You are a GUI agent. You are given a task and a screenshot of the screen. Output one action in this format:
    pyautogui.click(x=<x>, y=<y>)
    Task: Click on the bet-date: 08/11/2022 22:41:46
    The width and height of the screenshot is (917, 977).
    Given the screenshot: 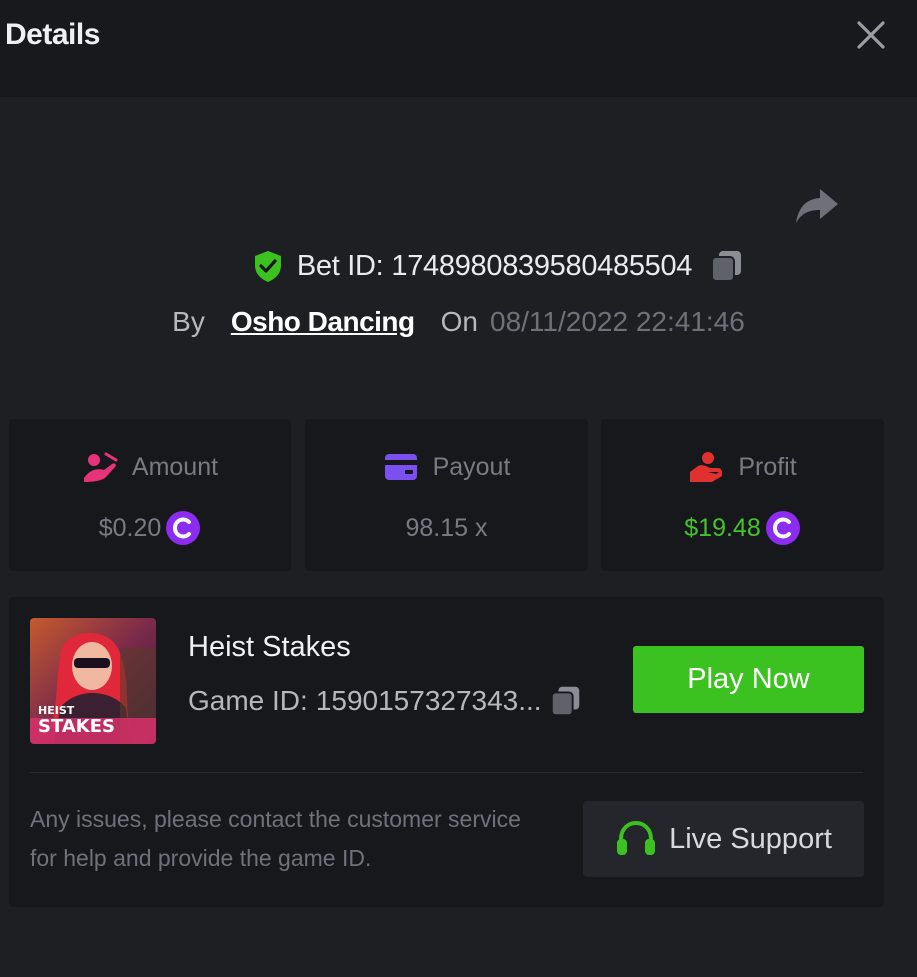 What is the action you would take?
    pyautogui.click(x=617, y=321)
    